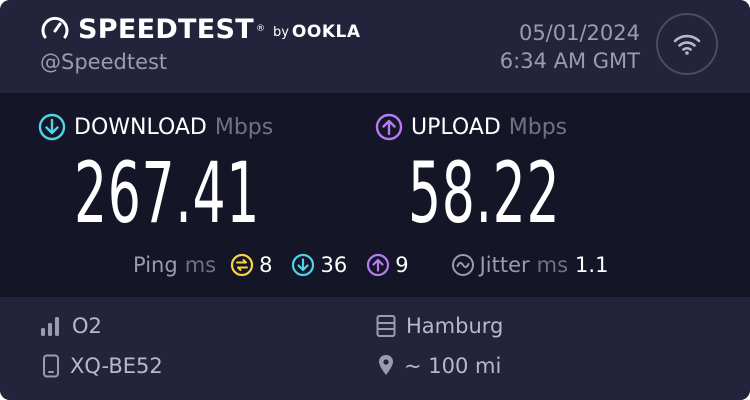 Image resolution: width=750 pixels, height=400 pixels. What do you see at coordinates (462, 265) in the screenshot?
I see `jitter-icon` at bounding box center [462, 265].